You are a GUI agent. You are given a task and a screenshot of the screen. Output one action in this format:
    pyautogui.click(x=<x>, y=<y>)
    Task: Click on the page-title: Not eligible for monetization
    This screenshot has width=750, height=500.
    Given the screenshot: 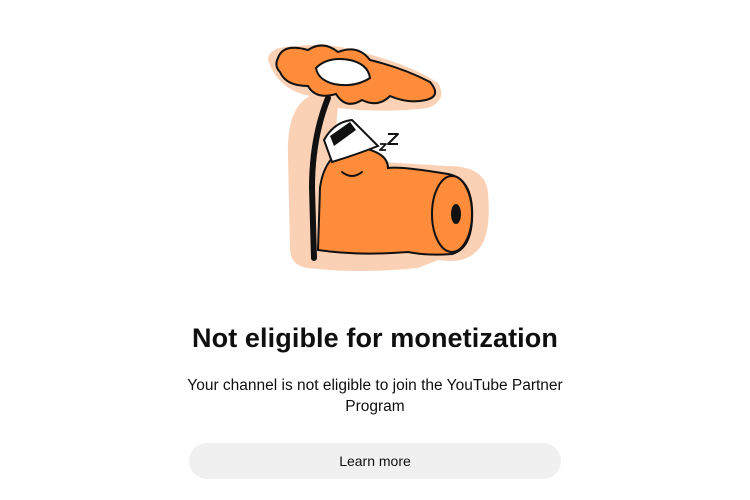 What is the action you would take?
    pyautogui.click(x=375, y=338)
    